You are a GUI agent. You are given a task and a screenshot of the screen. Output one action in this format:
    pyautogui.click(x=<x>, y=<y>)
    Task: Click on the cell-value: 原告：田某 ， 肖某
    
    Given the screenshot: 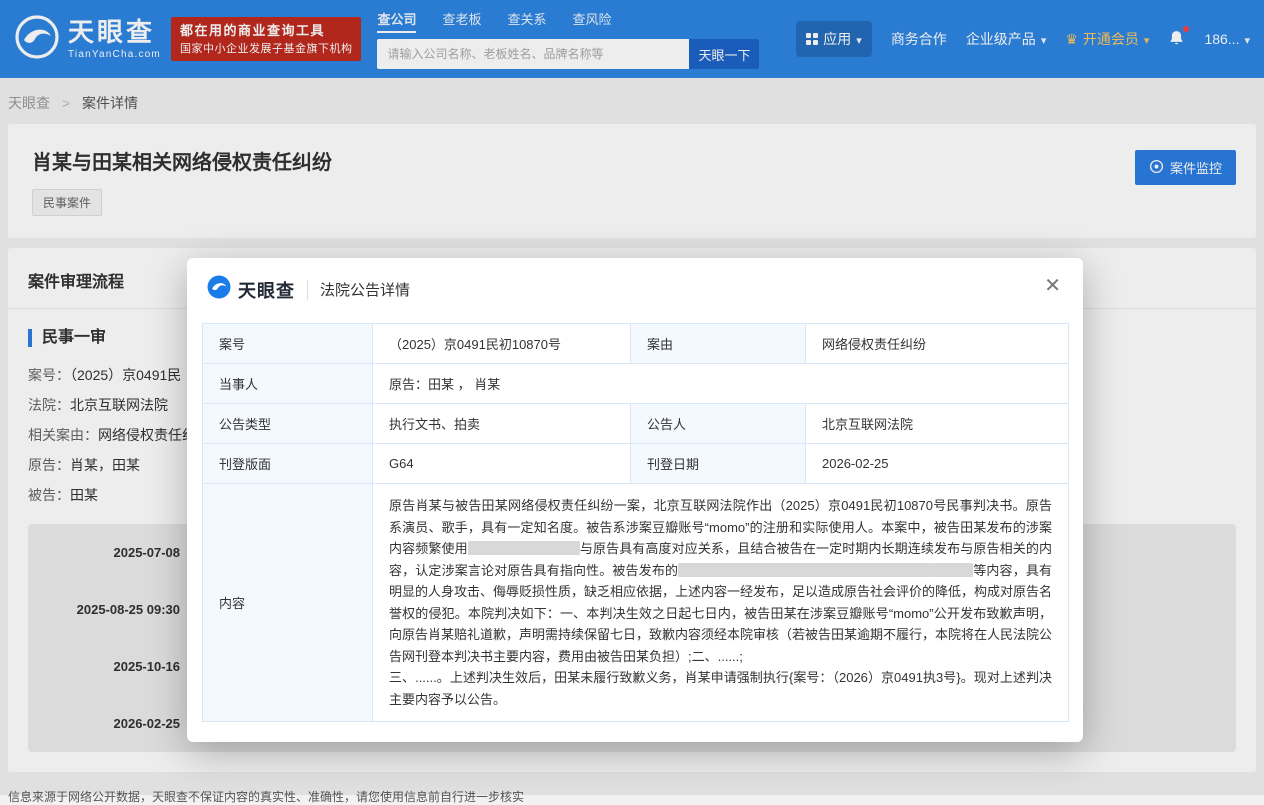 What is the action you would take?
    pyautogui.click(x=720, y=383)
    